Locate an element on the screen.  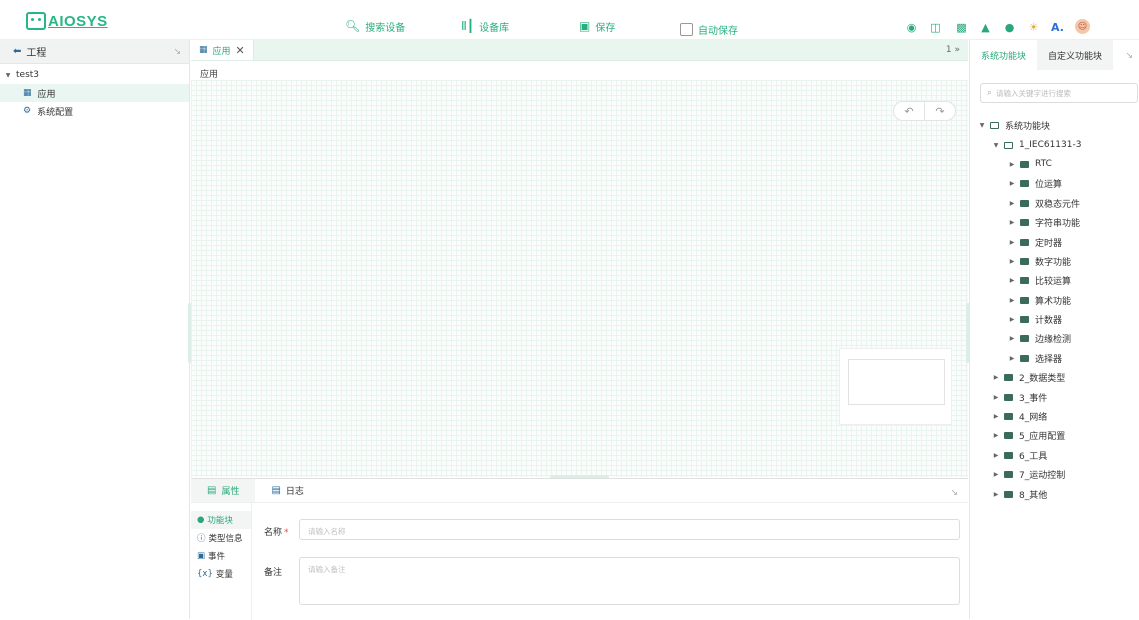
layout-icon: ◫ is located at coordinates (935, 27).